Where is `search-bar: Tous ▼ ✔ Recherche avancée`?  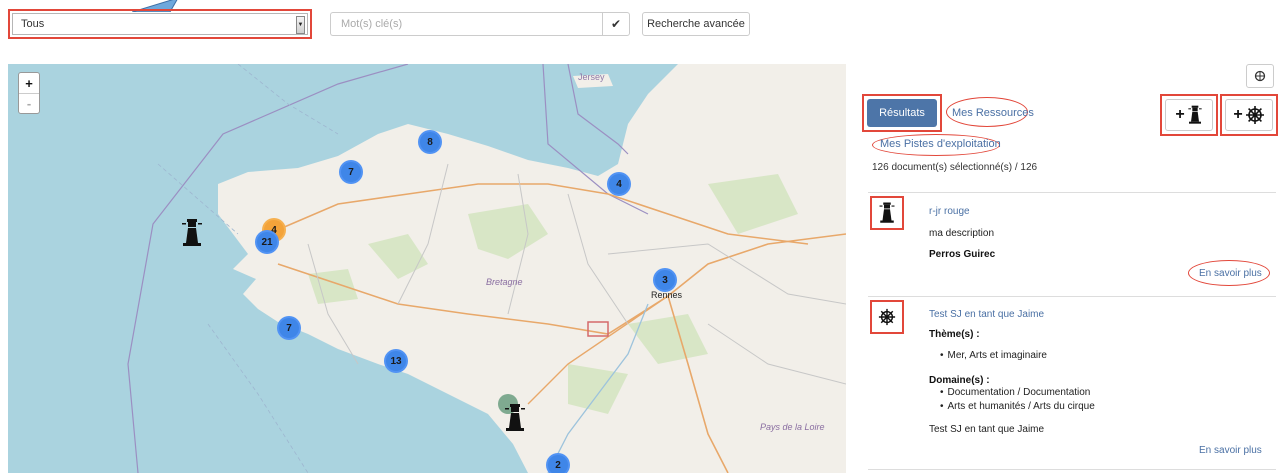 search-bar: Tous ▼ ✔ Recherche avancée is located at coordinates (639, 25).